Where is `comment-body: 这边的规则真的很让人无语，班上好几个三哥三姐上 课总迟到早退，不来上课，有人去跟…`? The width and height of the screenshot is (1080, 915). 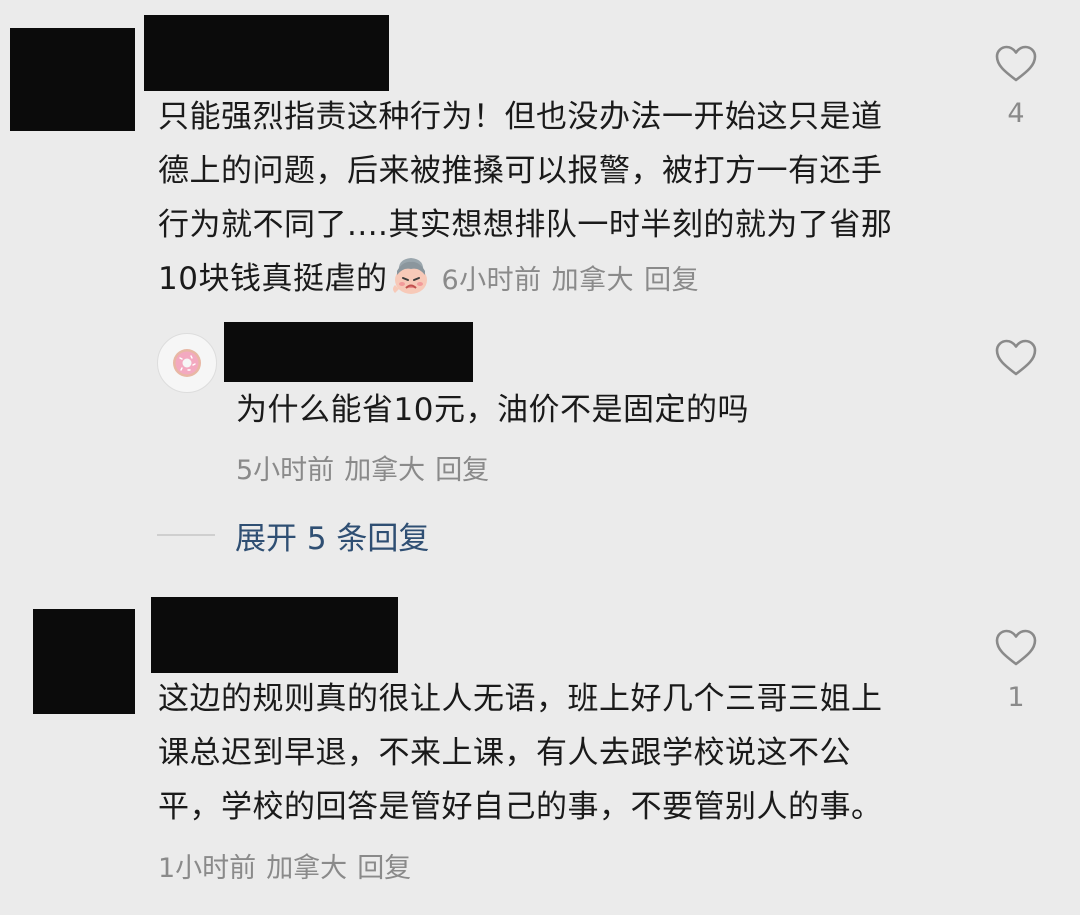 comment-body: 这边的规则真的很让人无语，班上好几个三哥三姐上 课总迟到早退，不来上课，有人去跟… is located at coordinates (520, 753).